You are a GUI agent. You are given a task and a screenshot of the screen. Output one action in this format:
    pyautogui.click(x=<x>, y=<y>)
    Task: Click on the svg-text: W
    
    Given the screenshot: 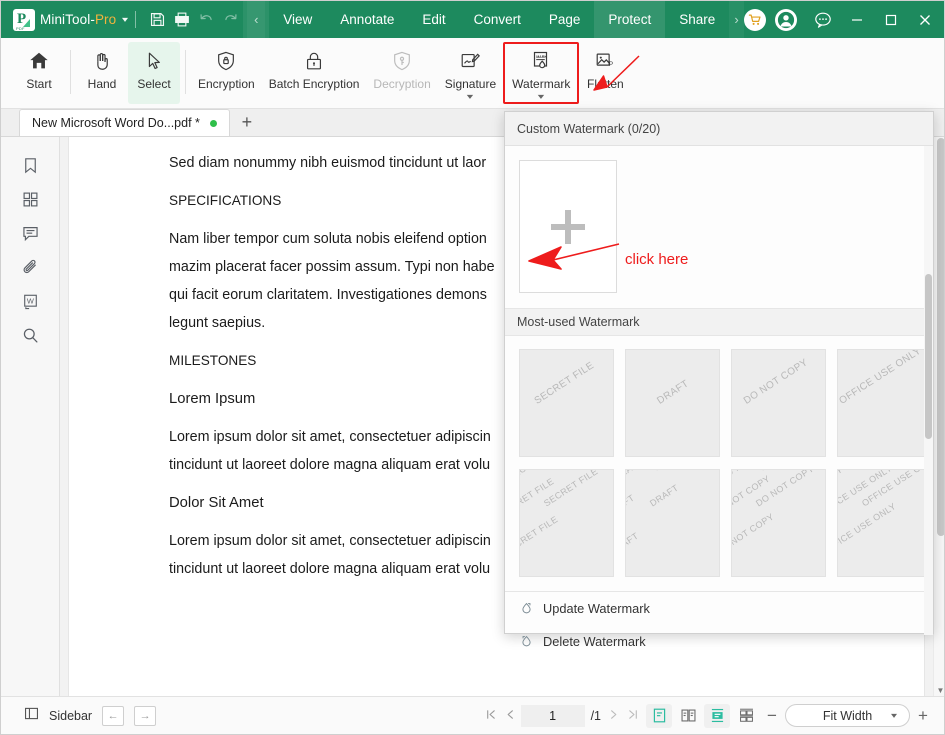 What is the action you would take?
    pyautogui.click(x=30, y=300)
    